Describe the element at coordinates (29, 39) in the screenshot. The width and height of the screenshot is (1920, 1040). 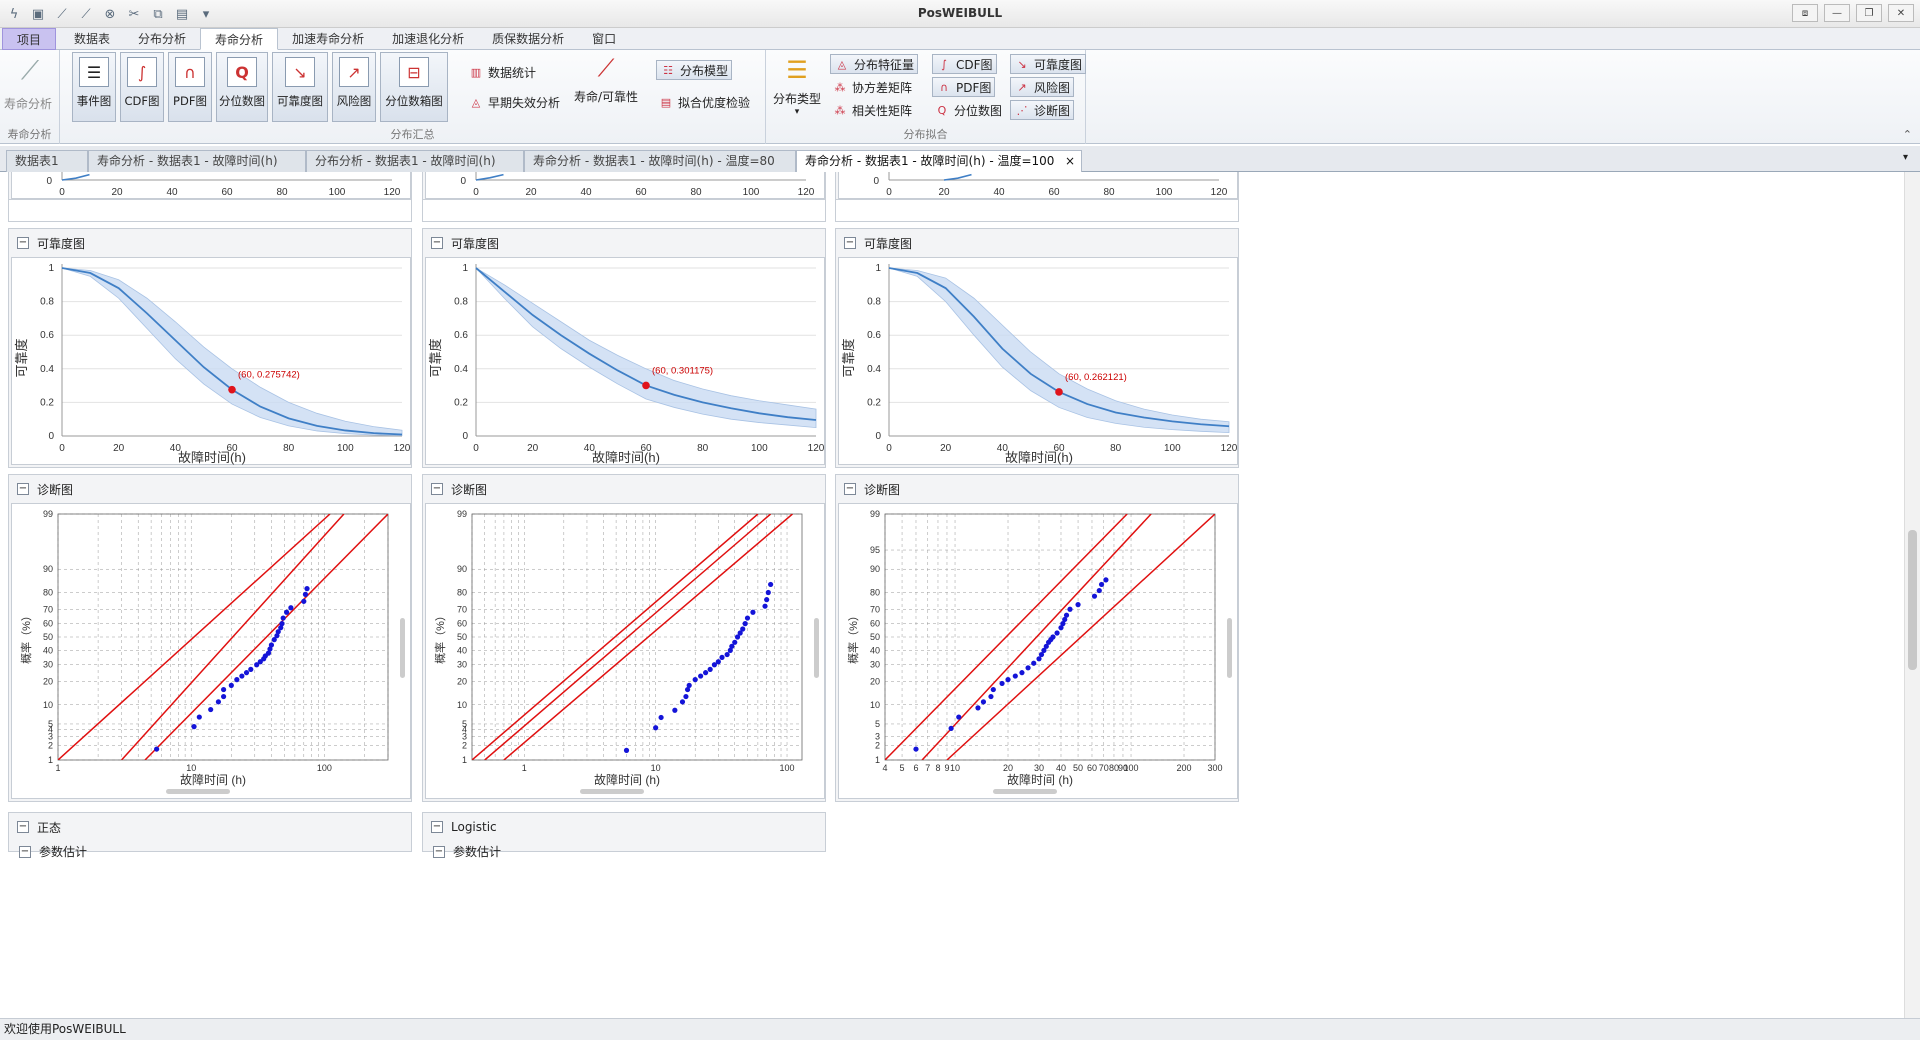
I see `tab-project: 项目` at that location.